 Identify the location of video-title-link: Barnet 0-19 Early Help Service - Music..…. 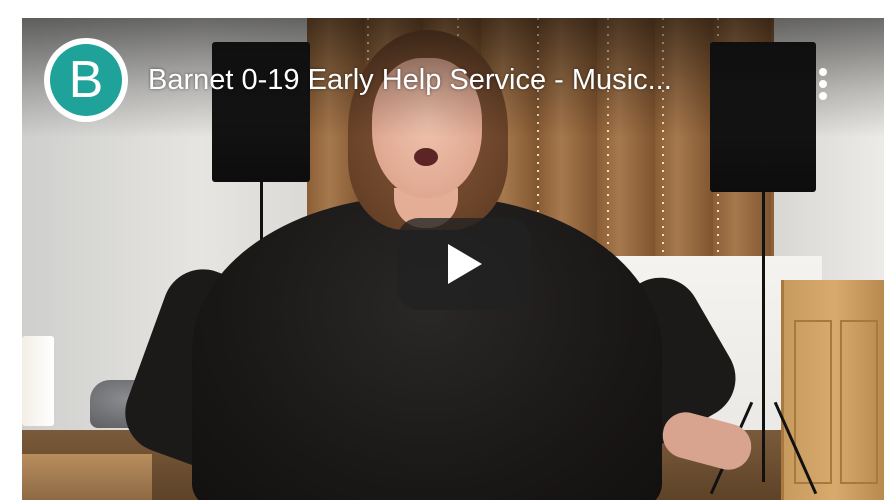
(468, 80).